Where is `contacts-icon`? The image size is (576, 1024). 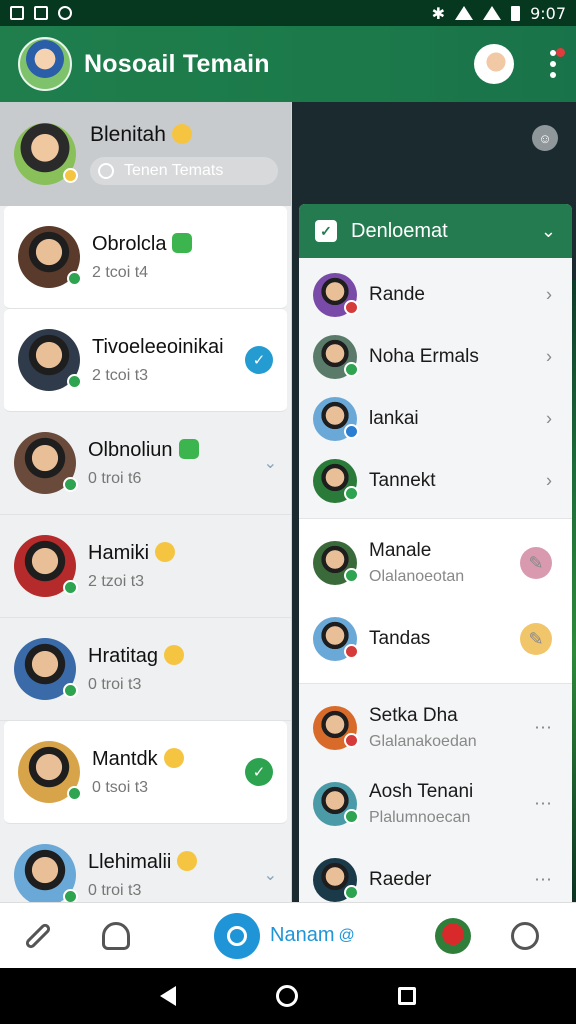
contacts-icon is located at coordinates (116, 936).